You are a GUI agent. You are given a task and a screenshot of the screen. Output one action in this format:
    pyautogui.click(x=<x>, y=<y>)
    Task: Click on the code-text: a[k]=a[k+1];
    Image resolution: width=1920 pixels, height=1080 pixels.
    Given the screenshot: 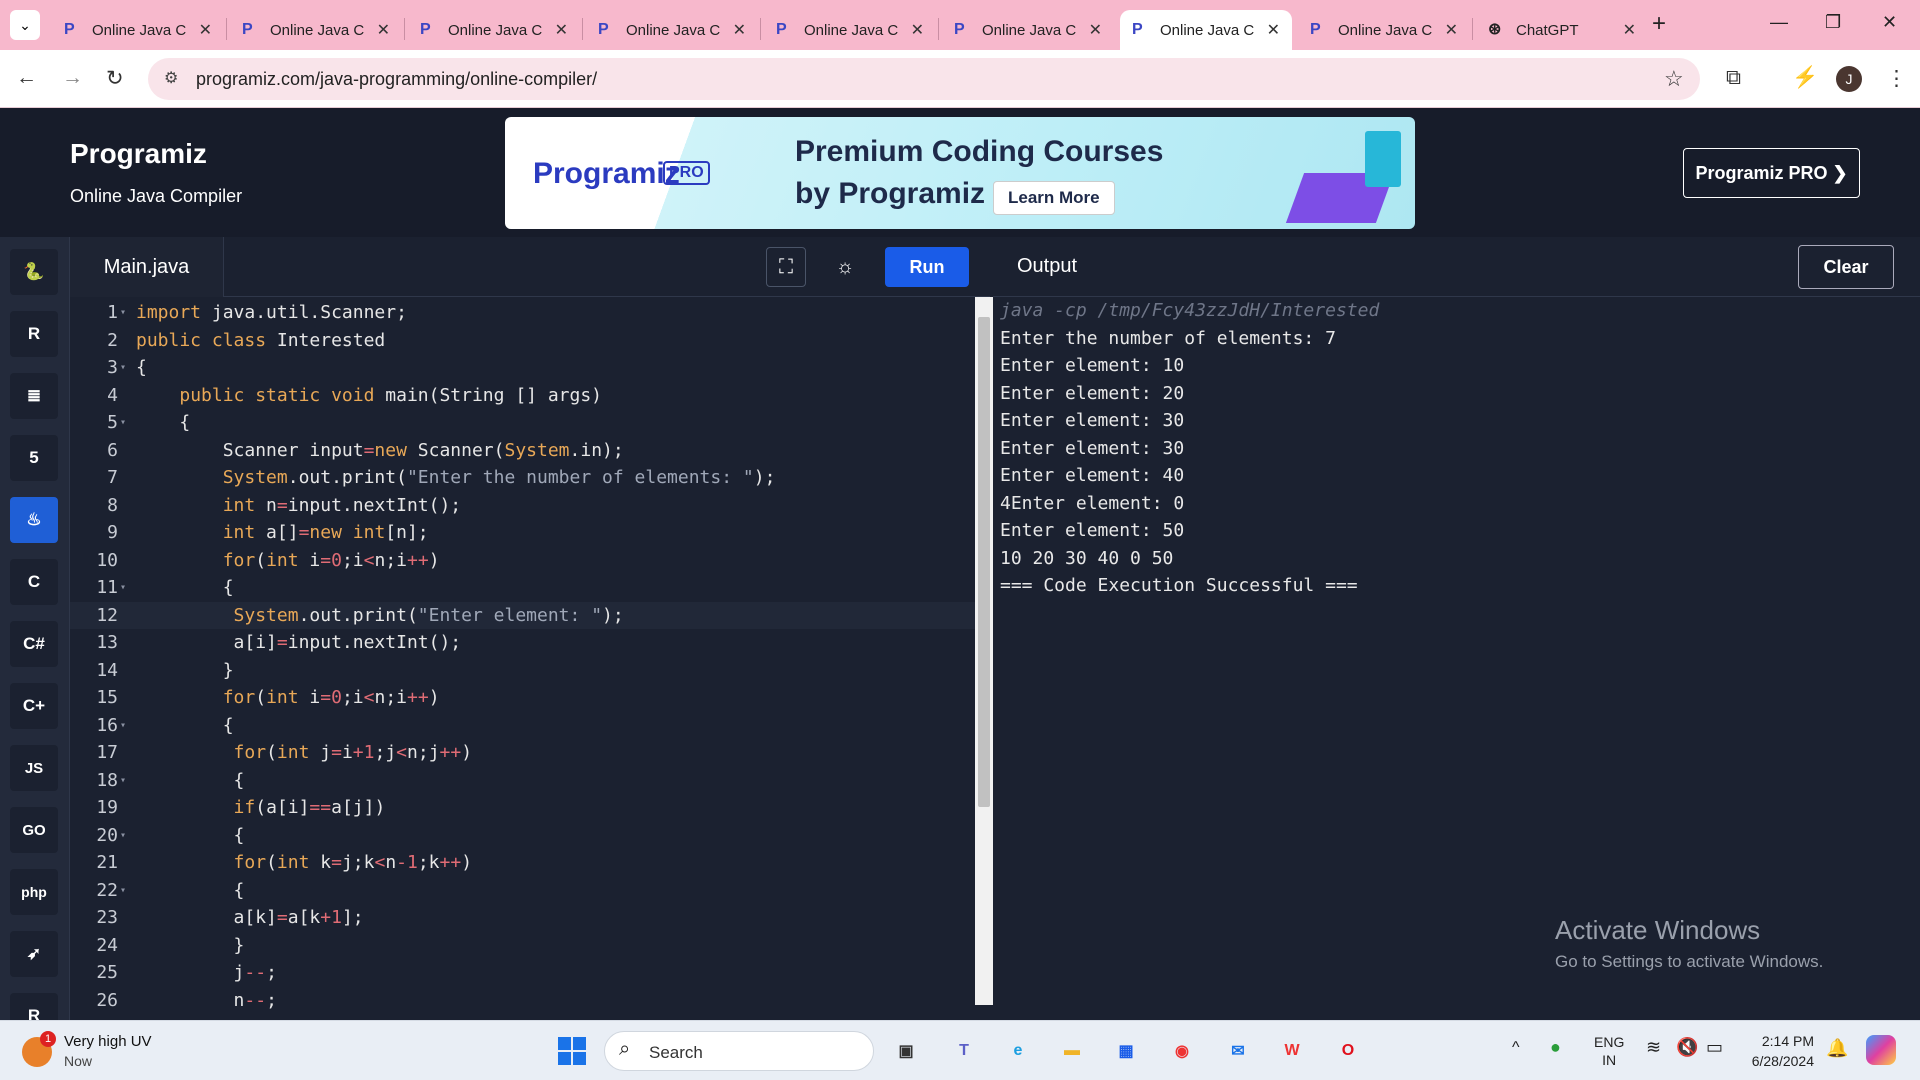 What is the action you would take?
    pyautogui.click(x=250, y=918)
    